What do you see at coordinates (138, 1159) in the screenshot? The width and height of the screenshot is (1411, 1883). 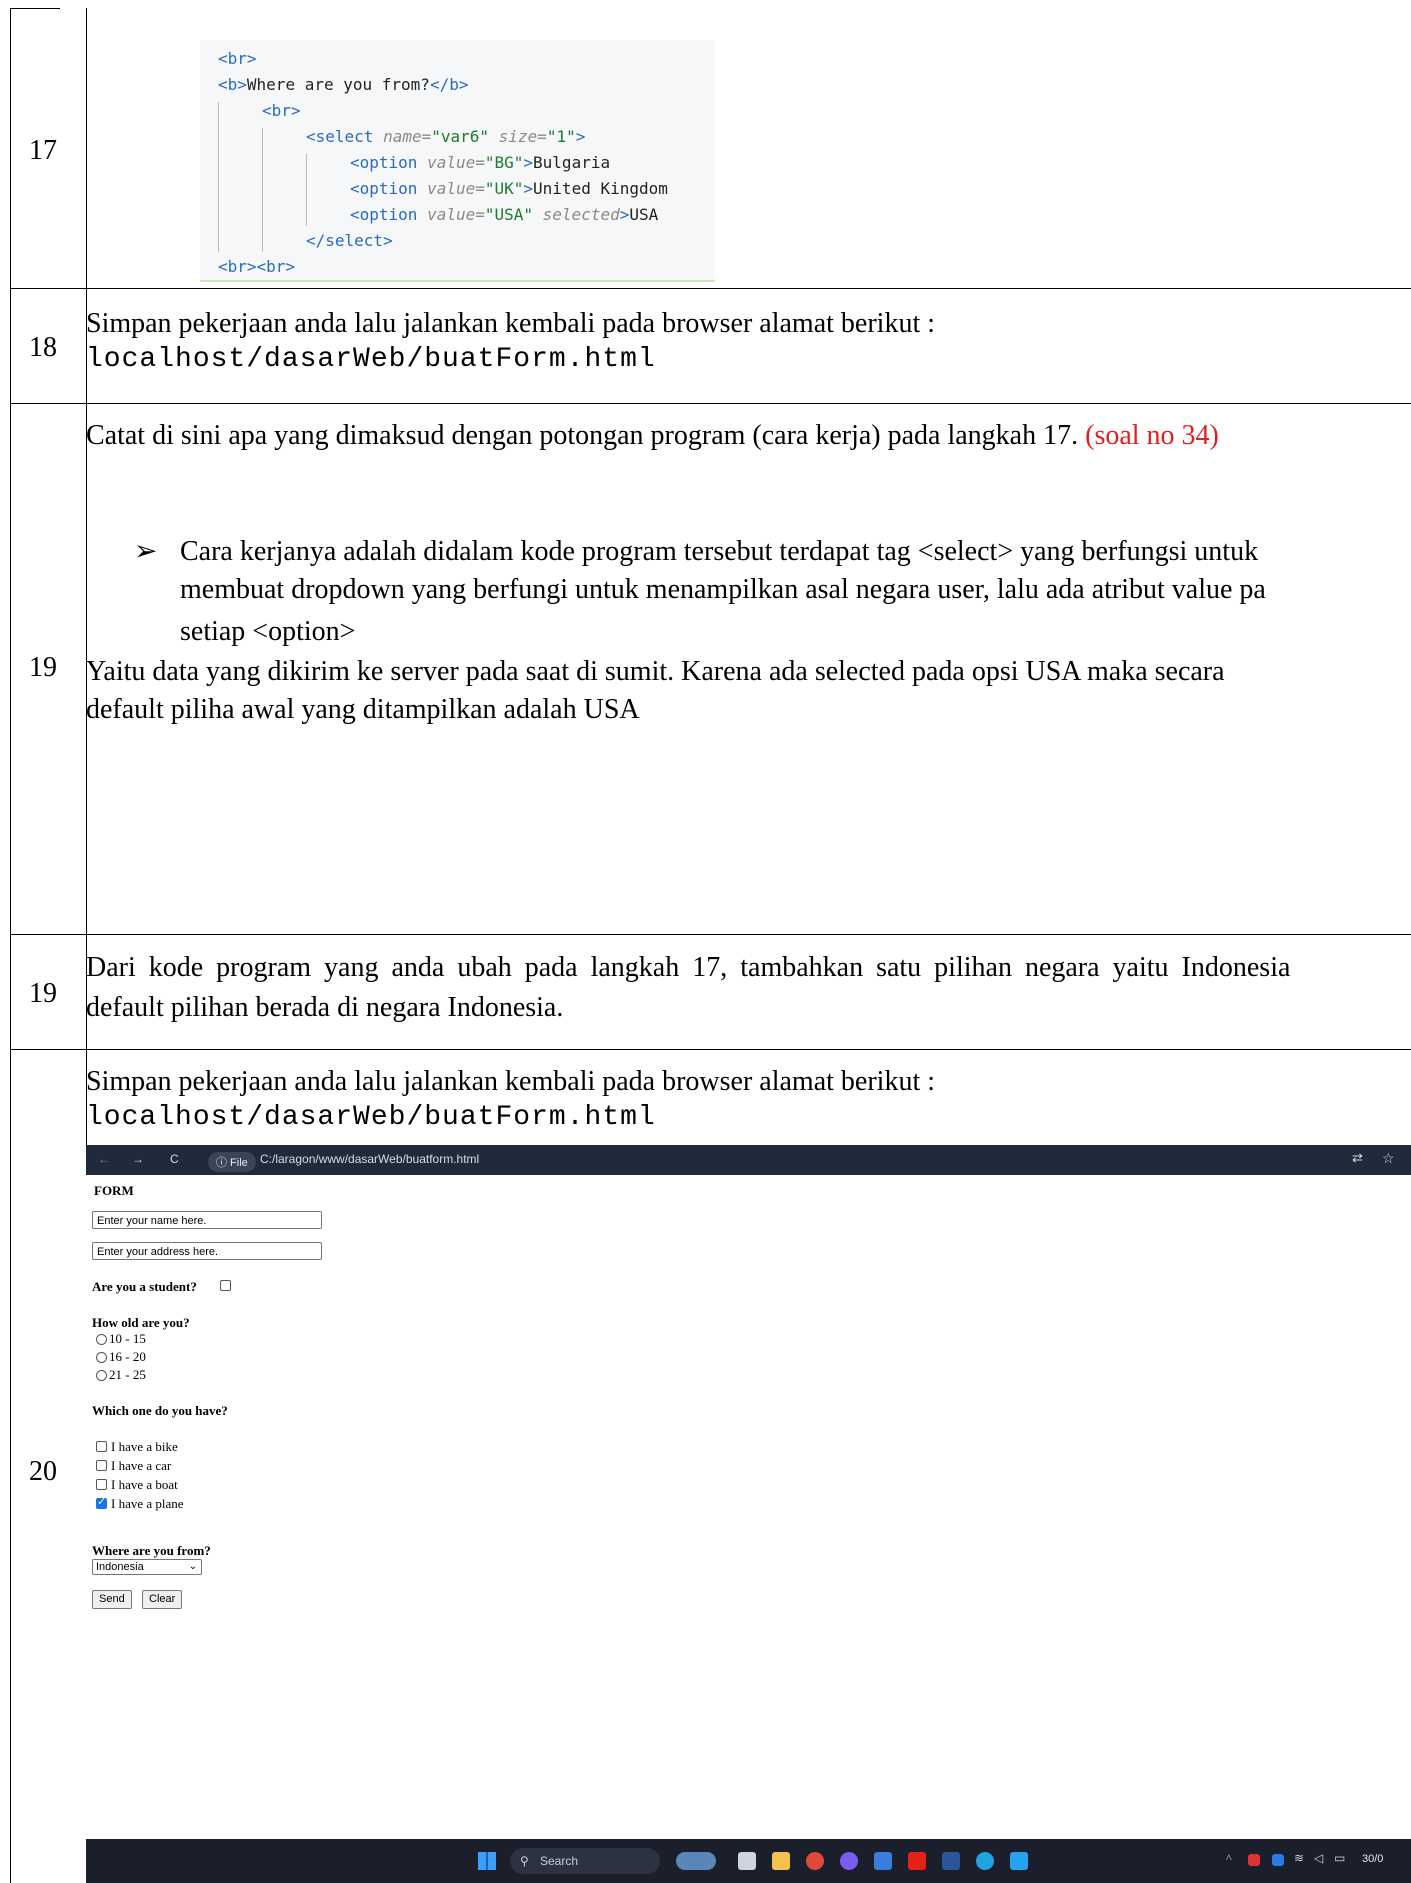 I see `forward-icon: →` at bounding box center [138, 1159].